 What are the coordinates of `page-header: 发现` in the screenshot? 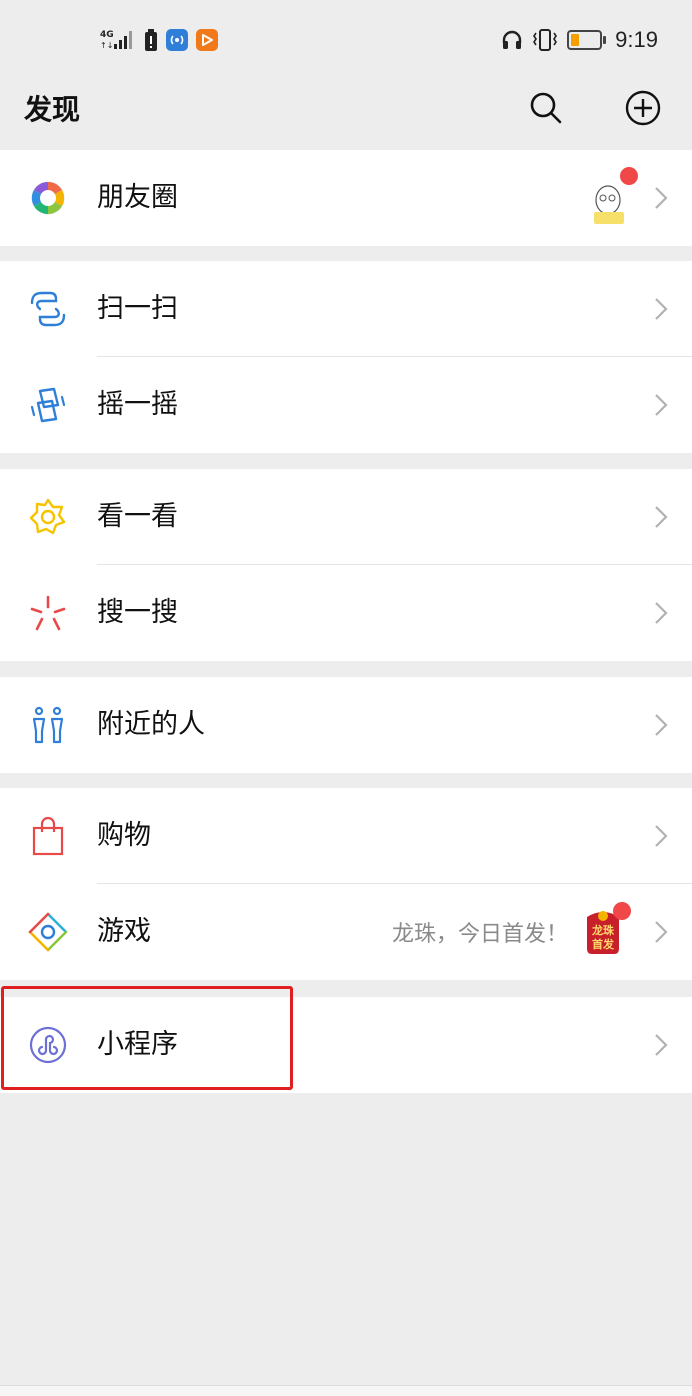 It's located at (346, 114).